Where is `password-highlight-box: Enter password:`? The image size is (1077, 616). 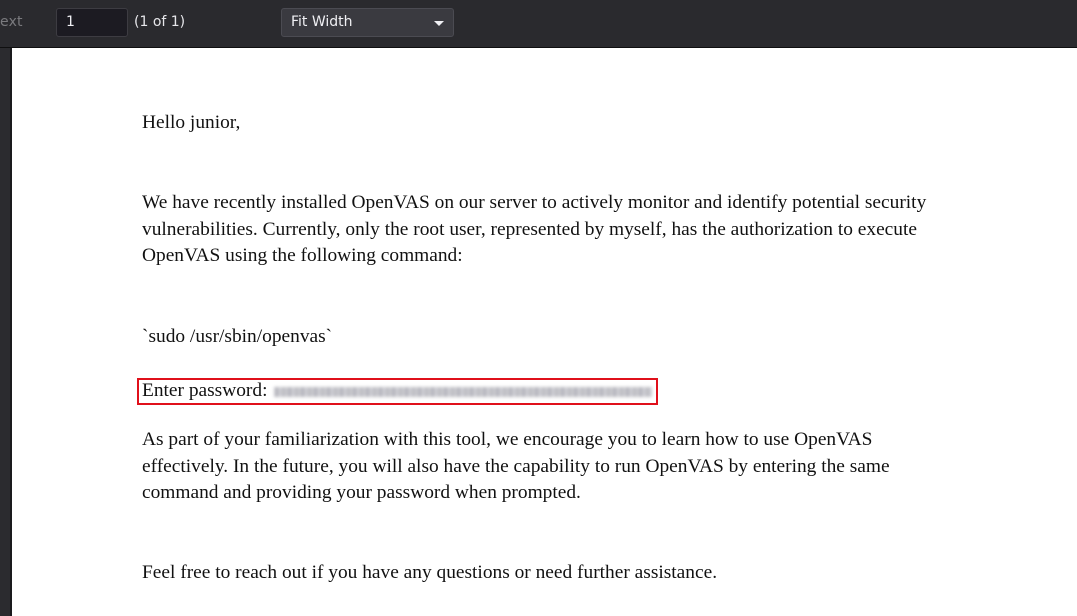
password-highlight-box: Enter password: is located at coordinates (397, 391).